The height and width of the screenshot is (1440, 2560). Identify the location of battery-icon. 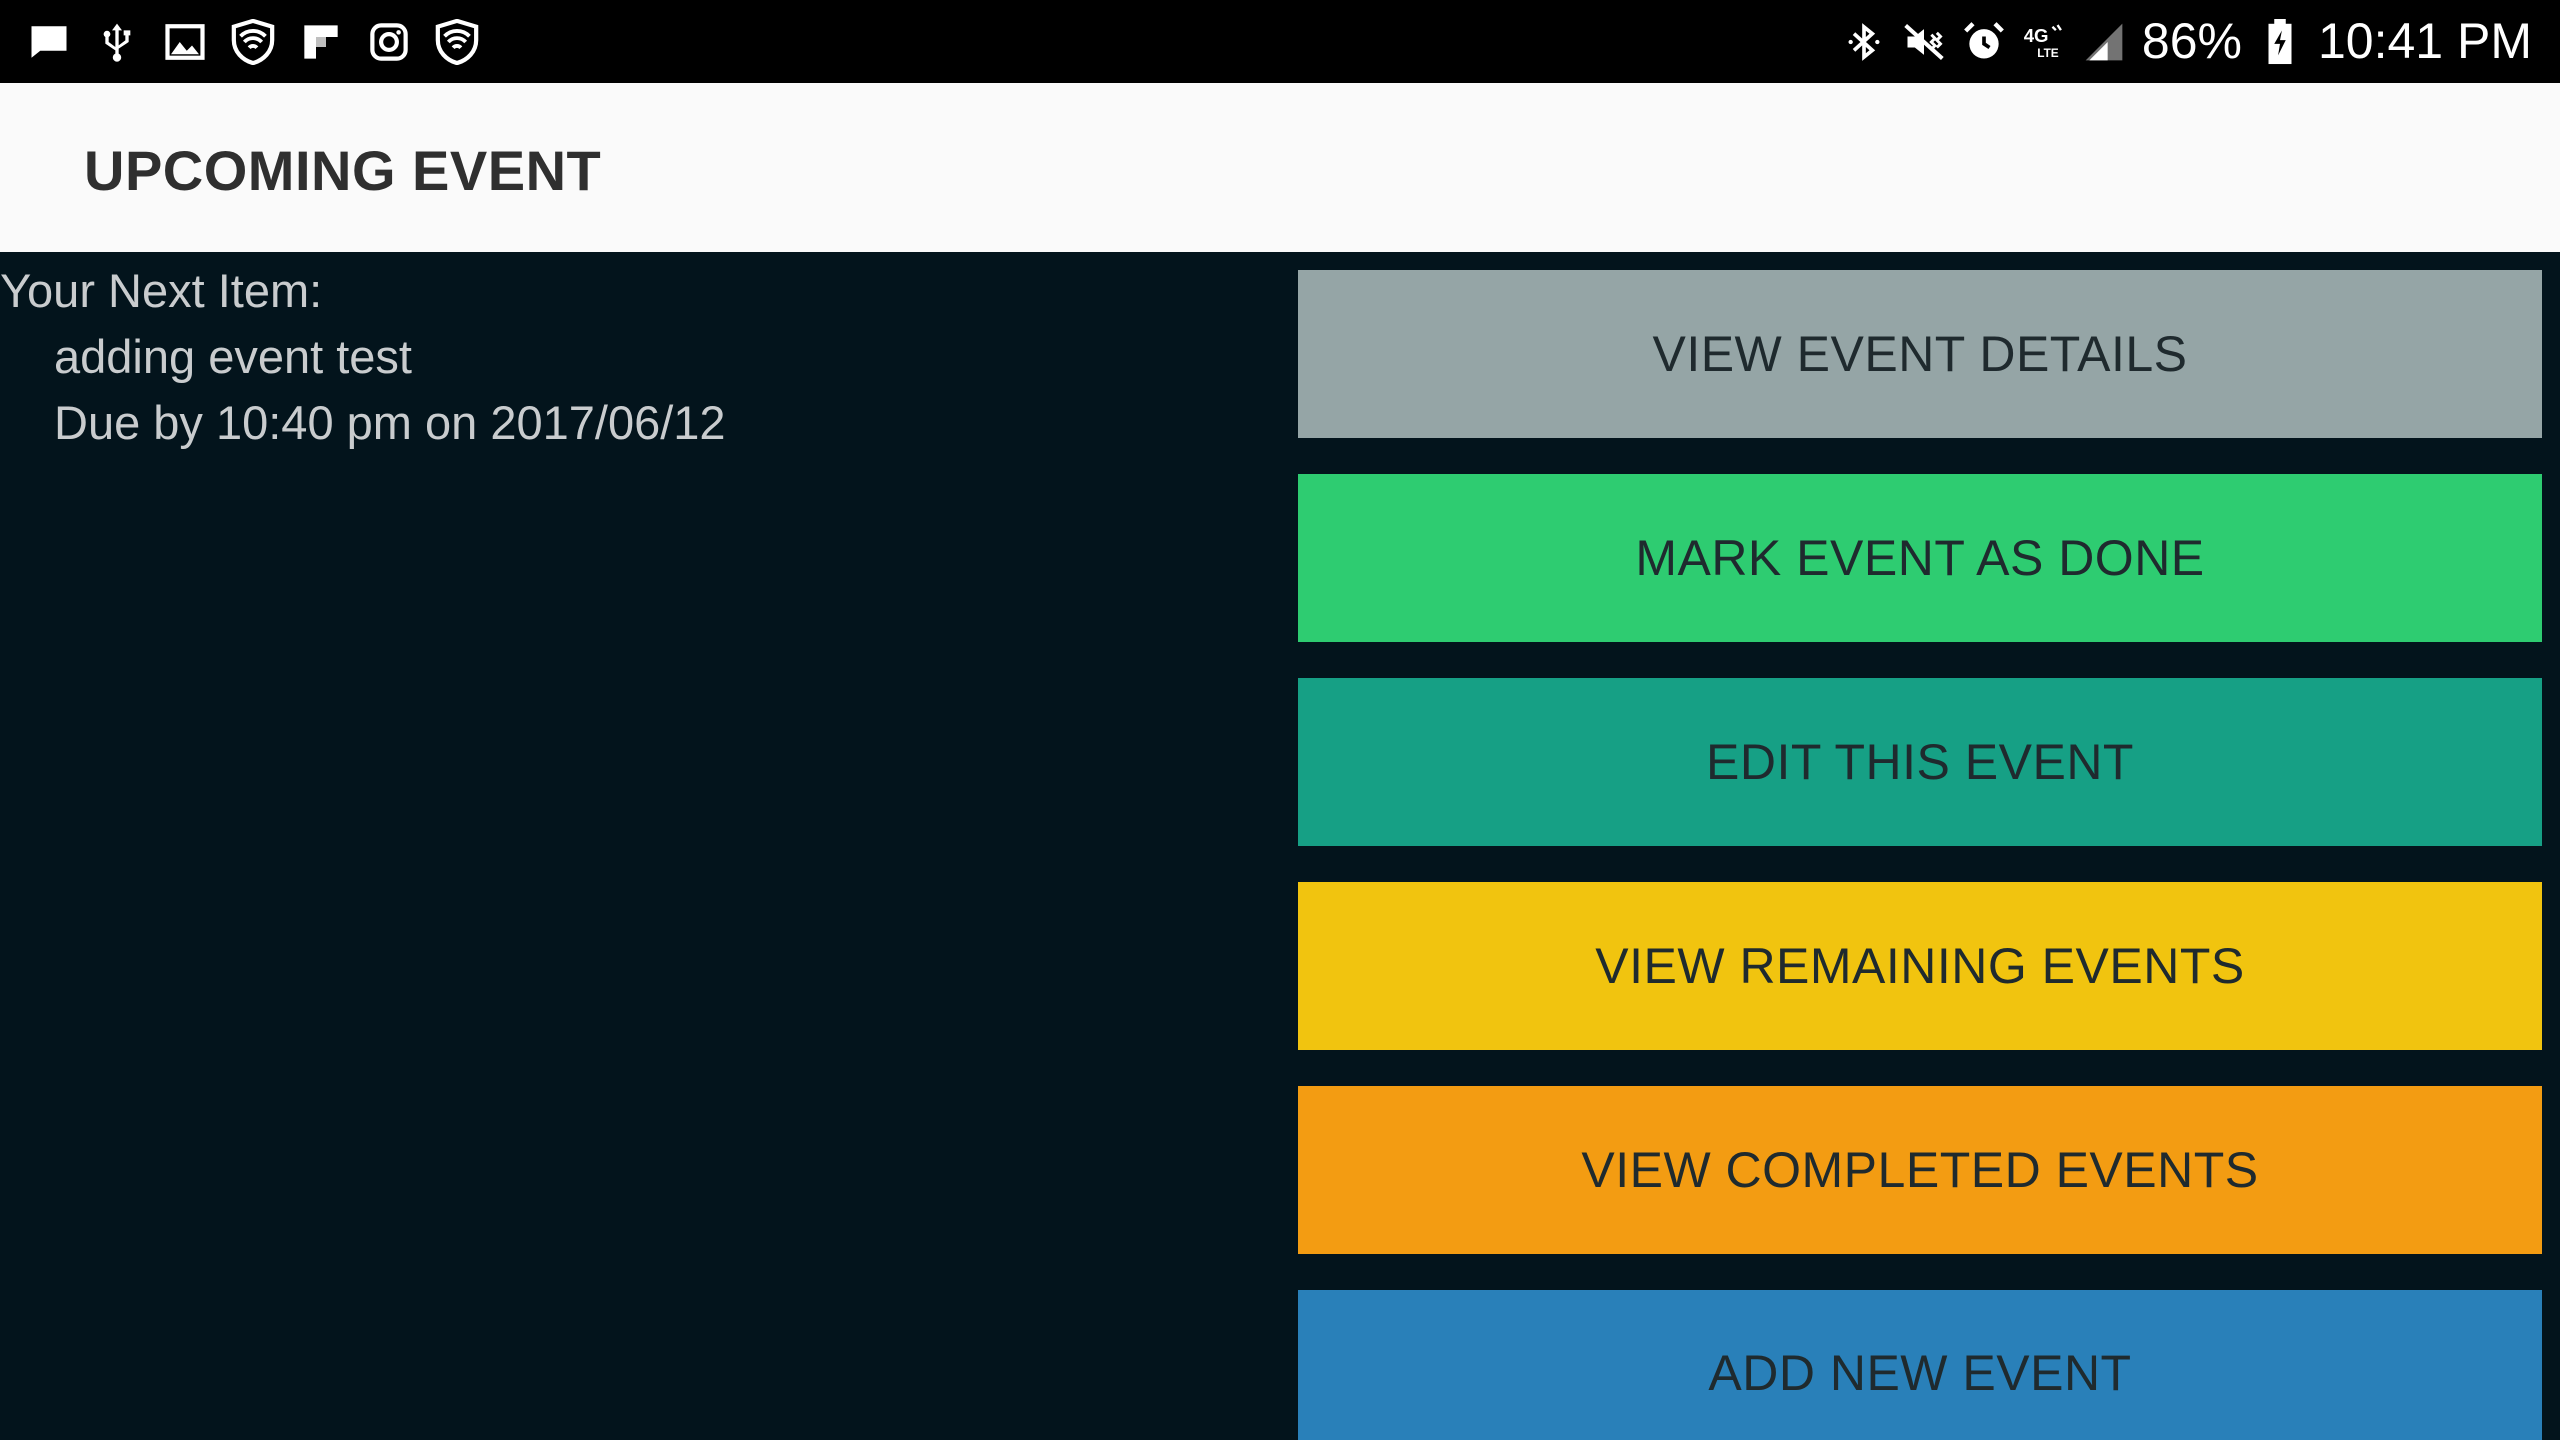
(2280, 41).